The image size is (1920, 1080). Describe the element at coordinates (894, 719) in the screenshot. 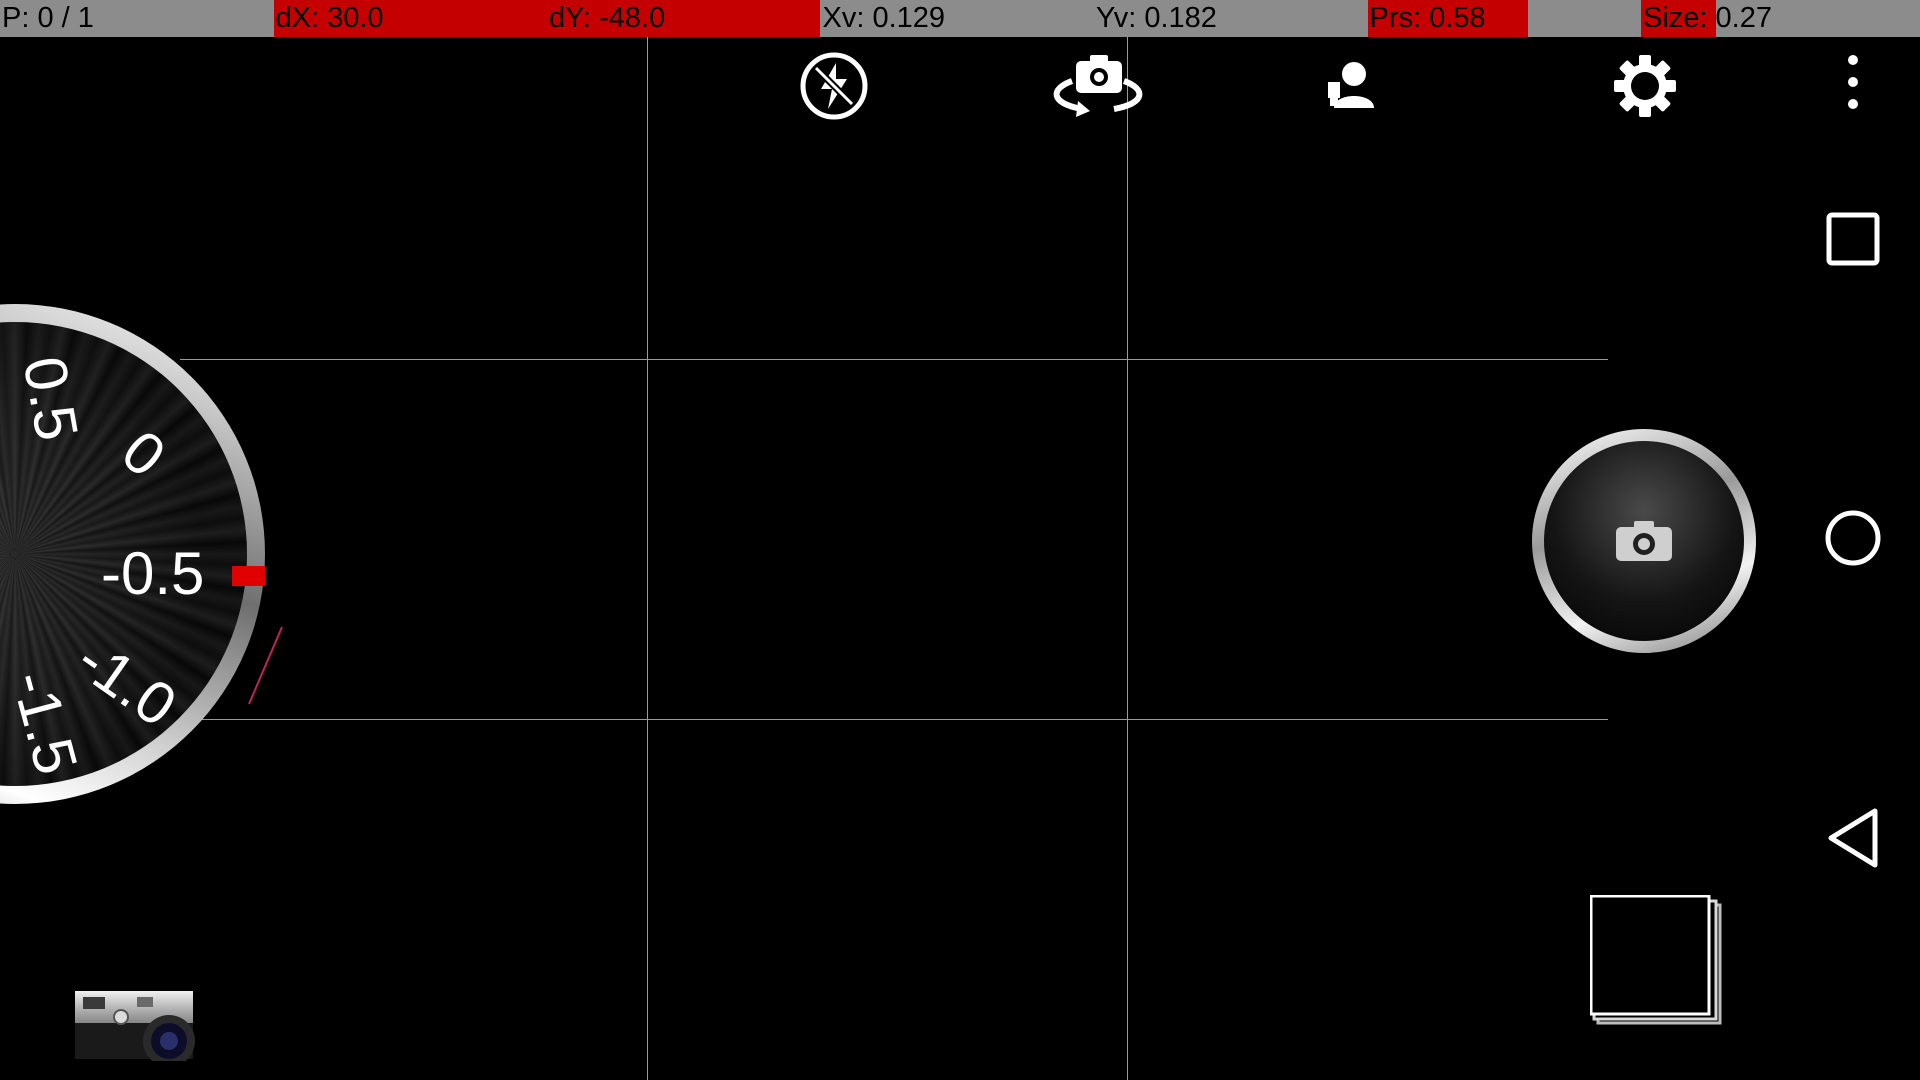

I see `grid-line-horizontal-bottom` at that location.